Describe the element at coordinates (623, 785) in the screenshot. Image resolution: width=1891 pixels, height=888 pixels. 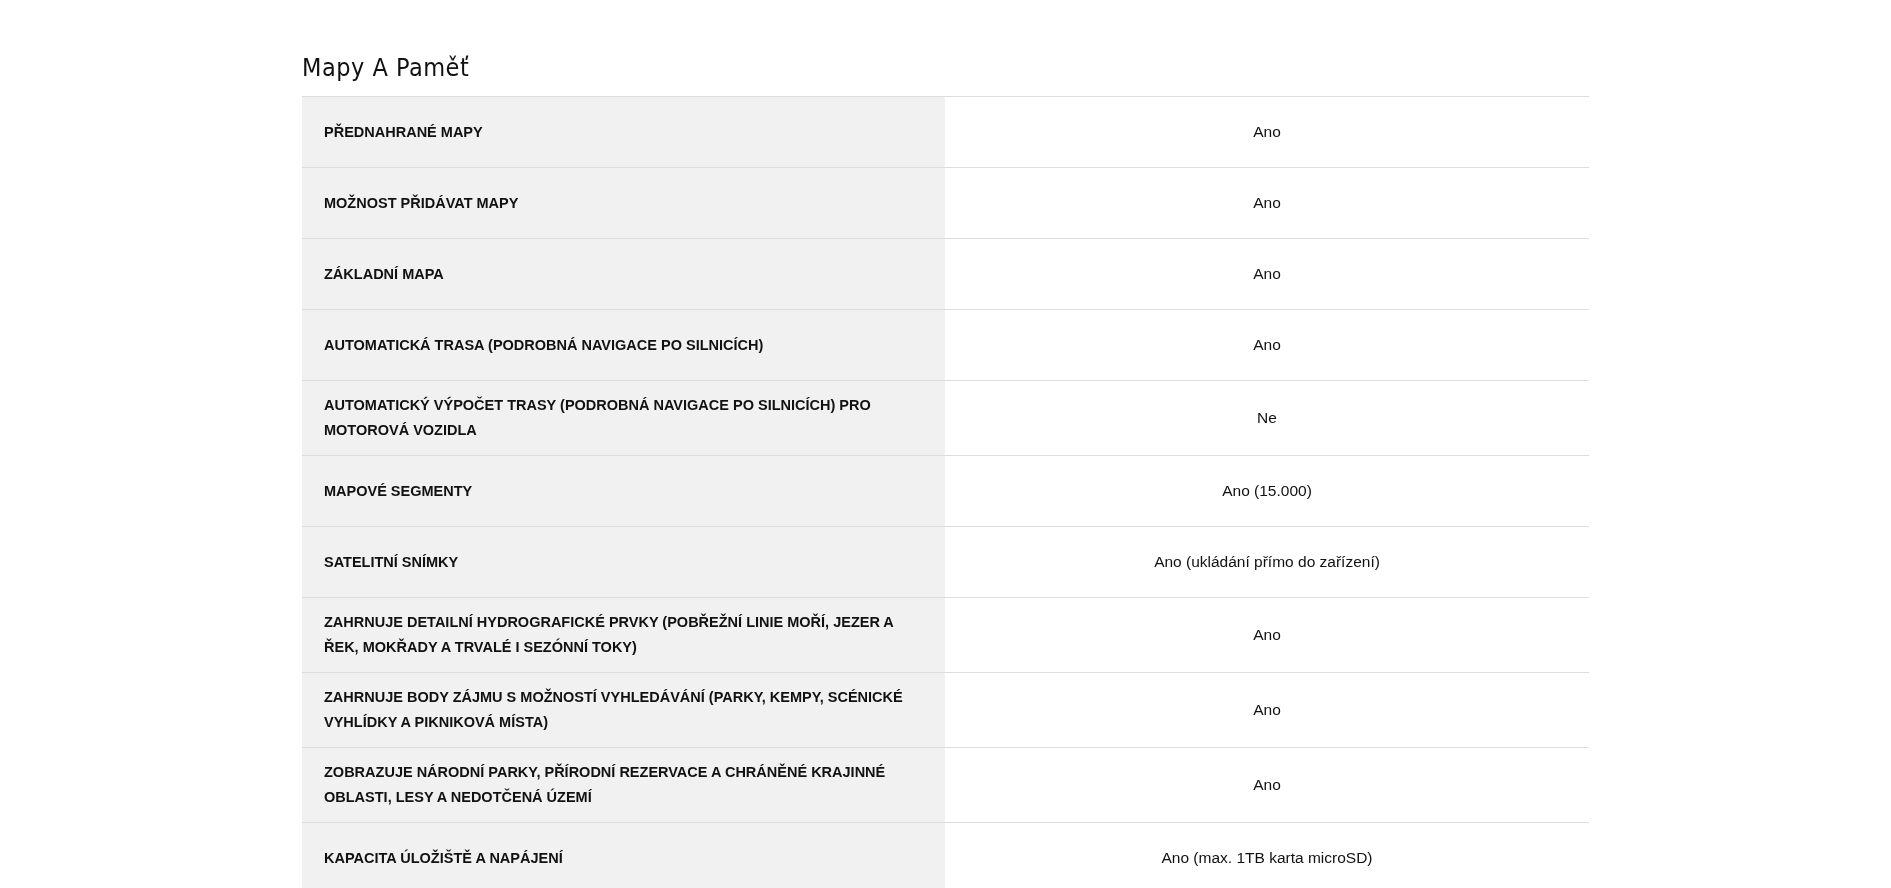
I see `spec-label-cell: ZOBRAZUJE NÁRODNÍ PARKY, PŘÍRODNÍ REZERVACE A CHRÁNĚNÉ KRAJINNÉ OBLASTI, LESY A NEDOTČENÁ ÚZEMÍ` at that location.